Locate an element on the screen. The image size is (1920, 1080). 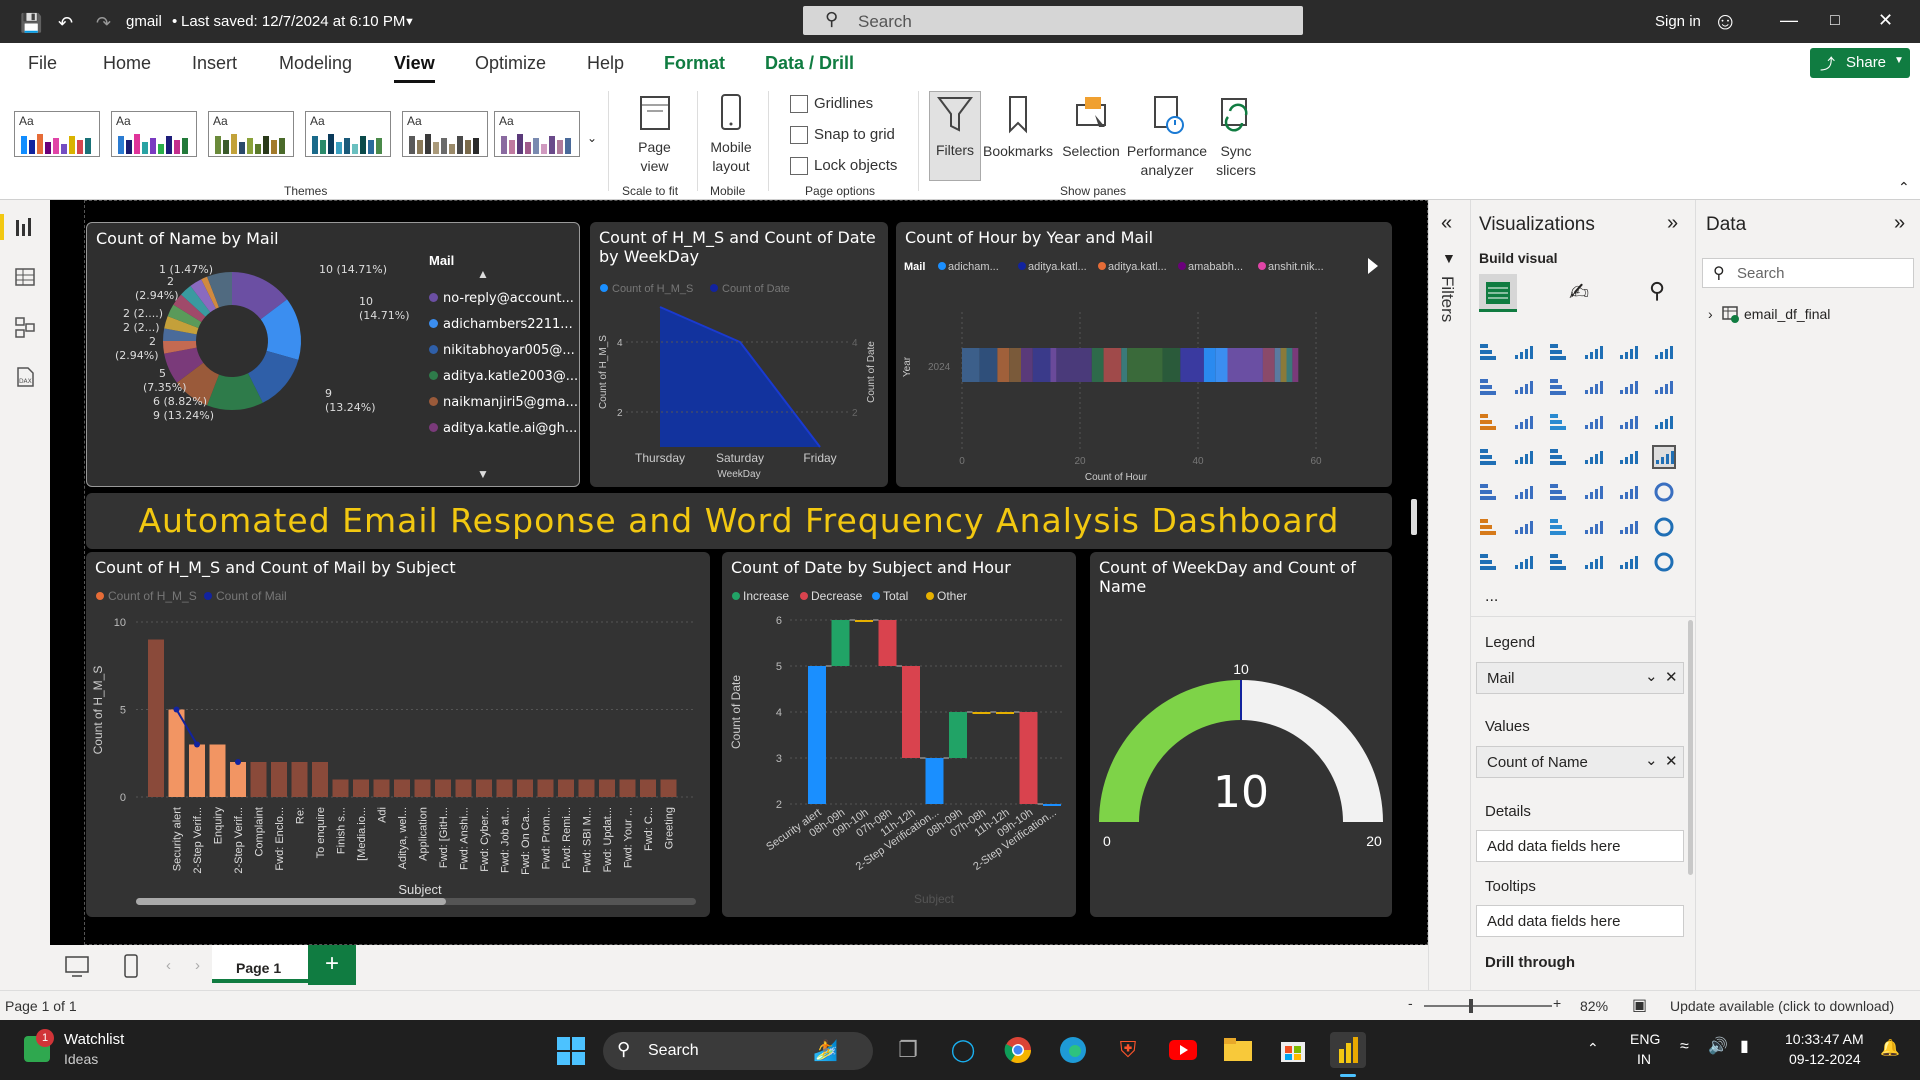
collapse-ribbon-icon: ⌃ is located at coordinates (1904, 187).